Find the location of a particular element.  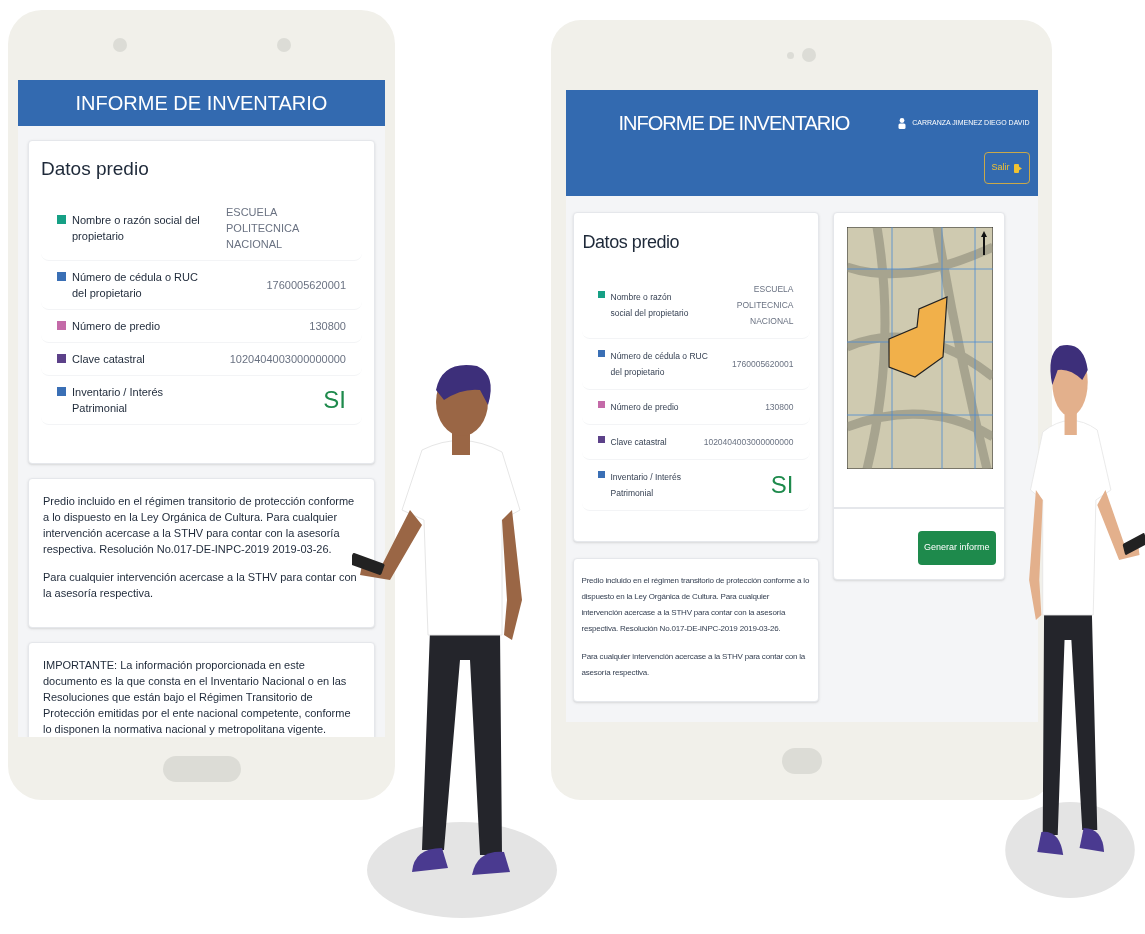

user-icon is located at coordinates (902, 123).